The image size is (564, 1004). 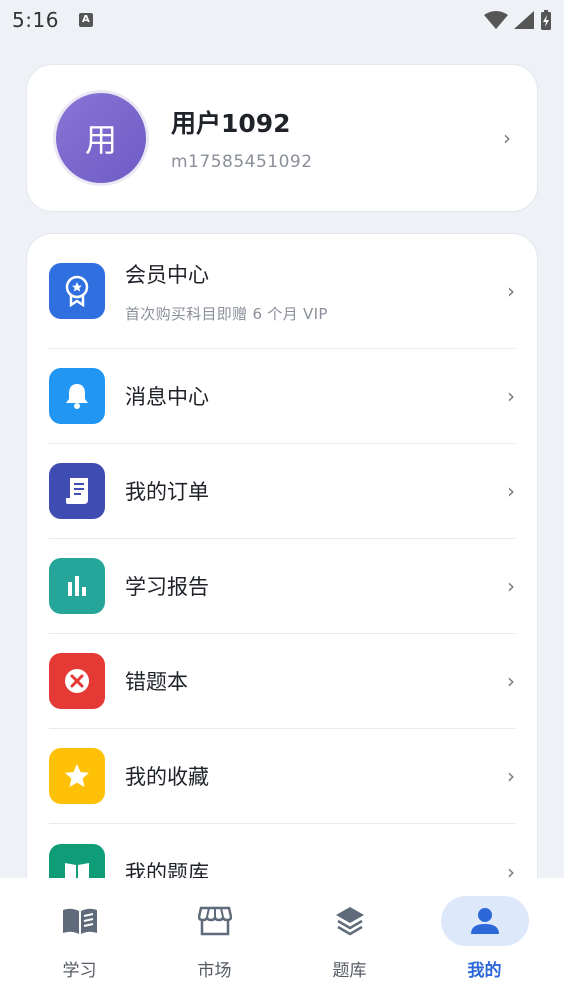 What do you see at coordinates (77, 396) in the screenshot?
I see `bell-icon` at bounding box center [77, 396].